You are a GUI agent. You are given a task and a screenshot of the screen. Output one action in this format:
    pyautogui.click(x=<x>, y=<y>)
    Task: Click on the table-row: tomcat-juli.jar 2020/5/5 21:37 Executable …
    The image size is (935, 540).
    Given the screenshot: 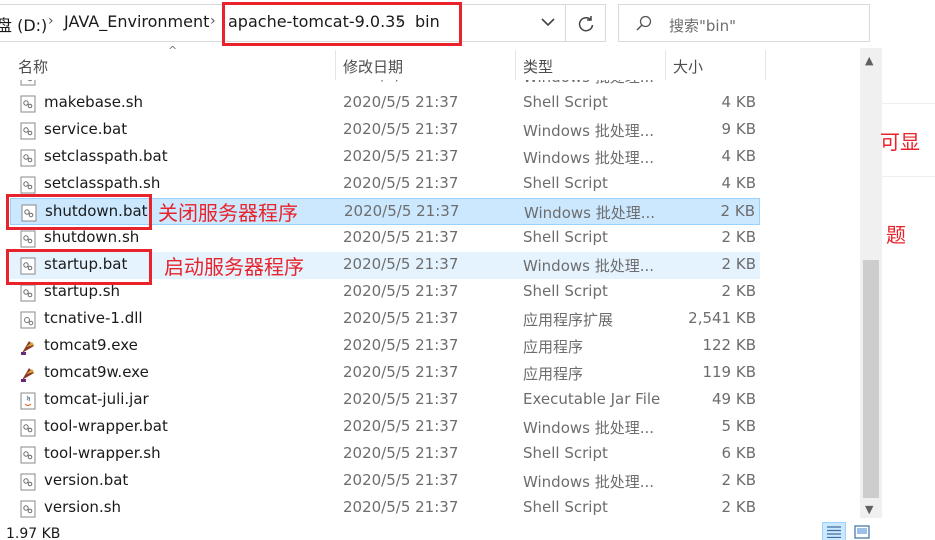 What is the action you would take?
    pyautogui.click(x=385, y=400)
    